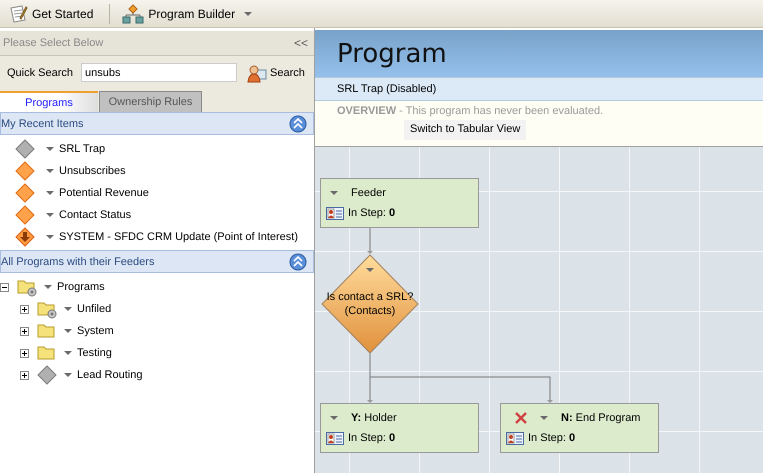 This screenshot has width=763, height=473. What do you see at coordinates (276, 72) in the screenshot?
I see `search-button: Search` at bounding box center [276, 72].